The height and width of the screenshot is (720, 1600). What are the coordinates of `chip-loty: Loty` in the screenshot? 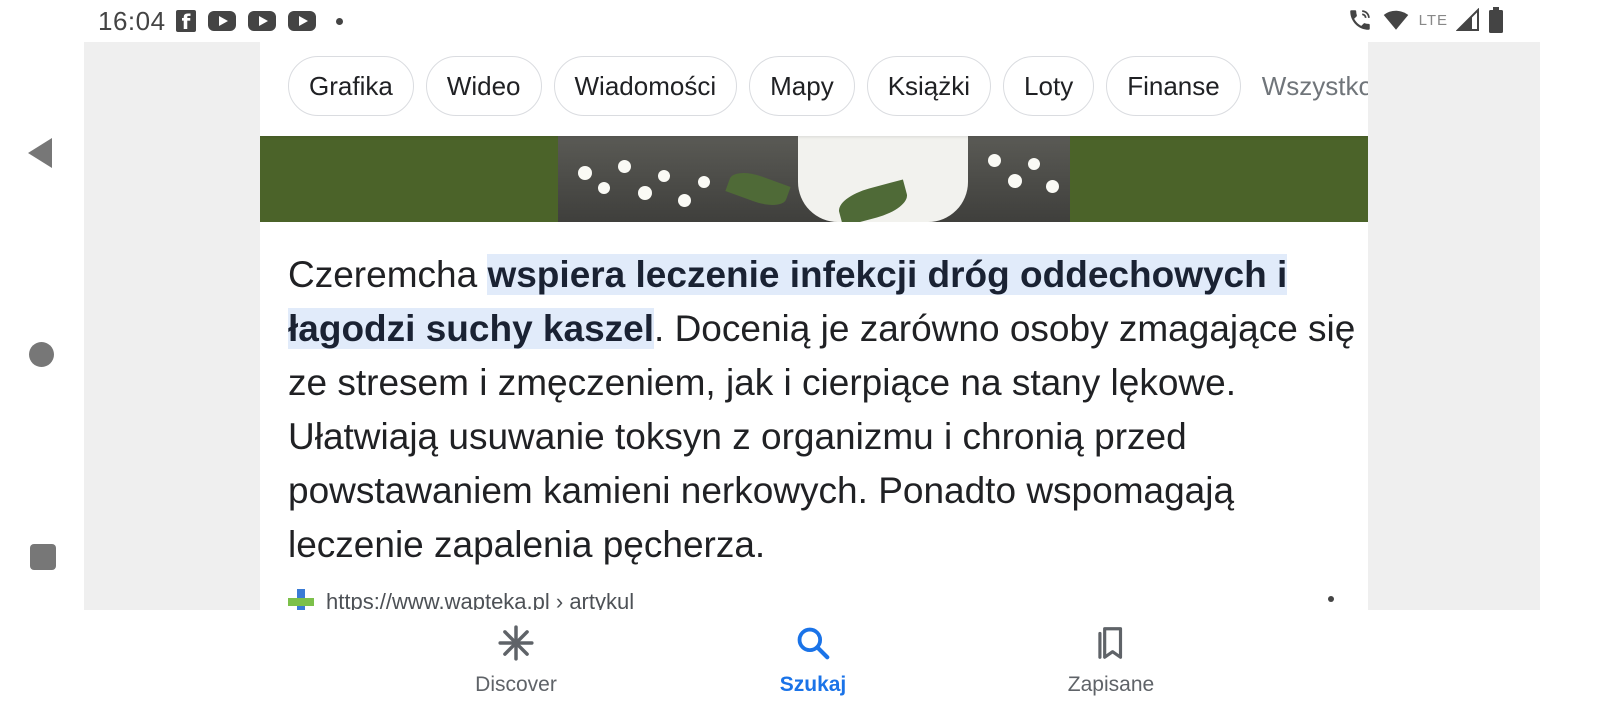 It's located at (1049, 86).